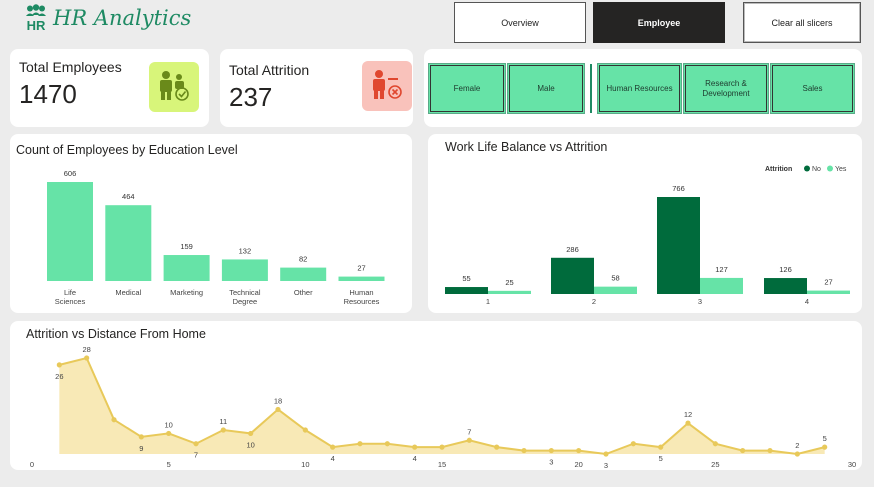  What do you see at coordinates (245, 250) in the screenshot?
I see `data-label: 132` at bounding box center [245, 250].